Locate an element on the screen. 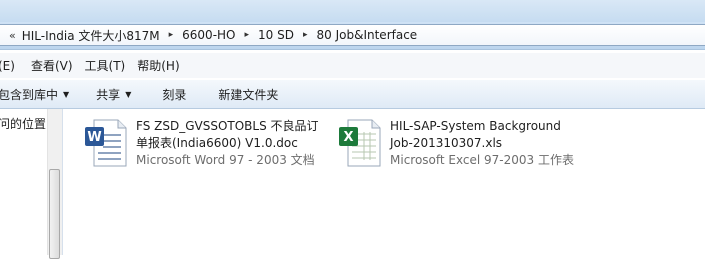 The height and width of the screenshot is (259, 705). menu-view: 查看(V) is located at coordinates (52, 65).